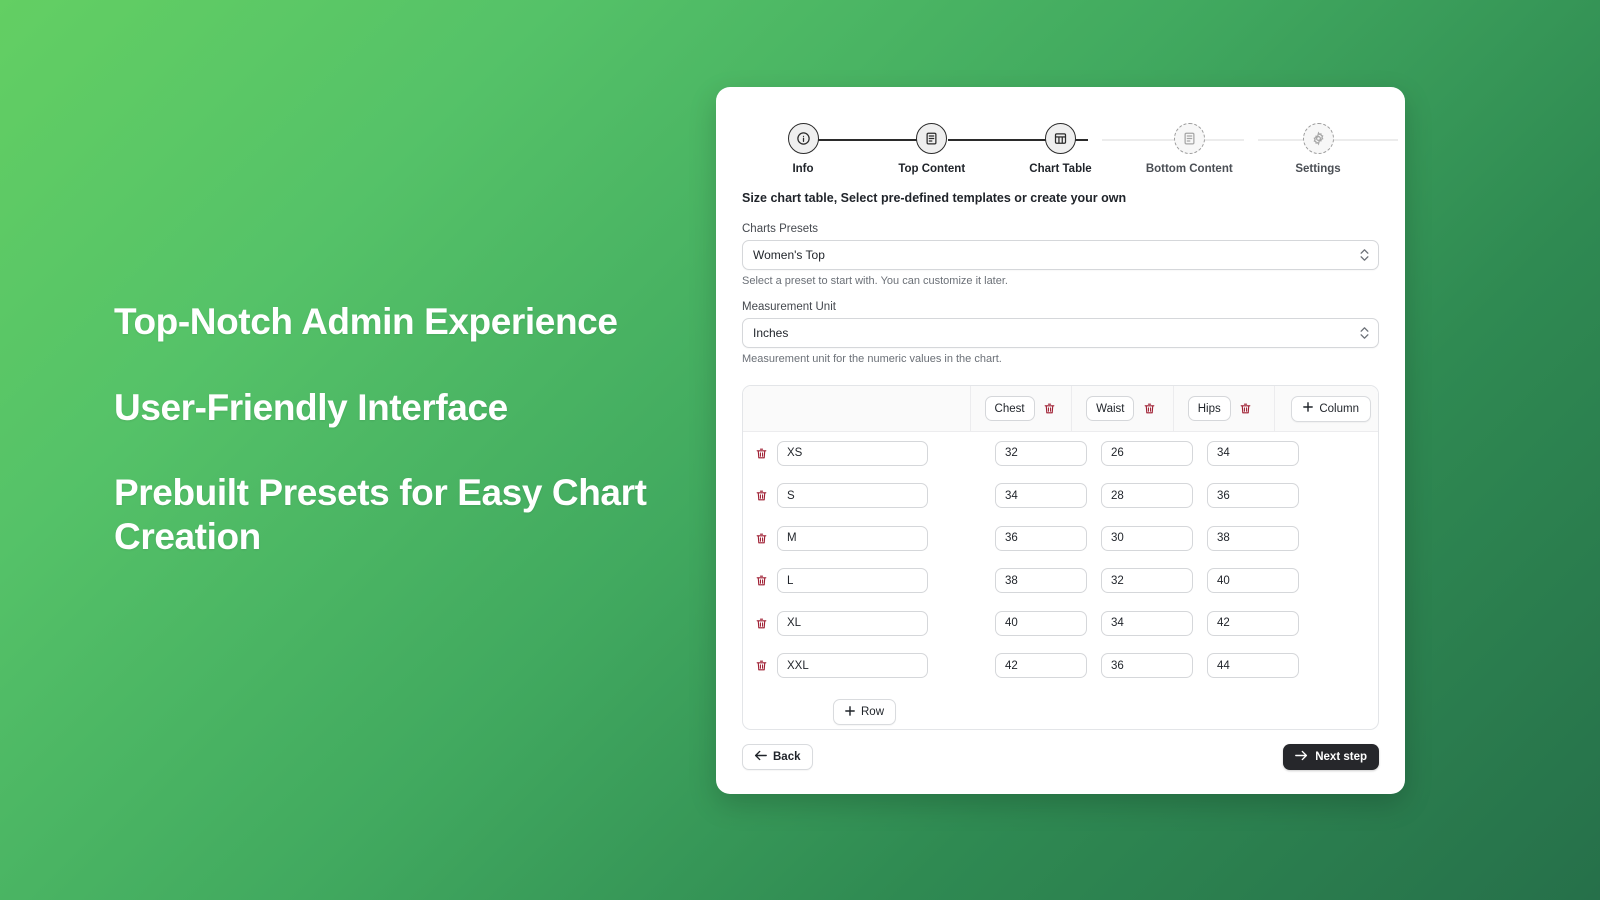 This screenshot has height=900, width=1600. I want to click on wizard-footer: Back Next step, so click(1060, 750).